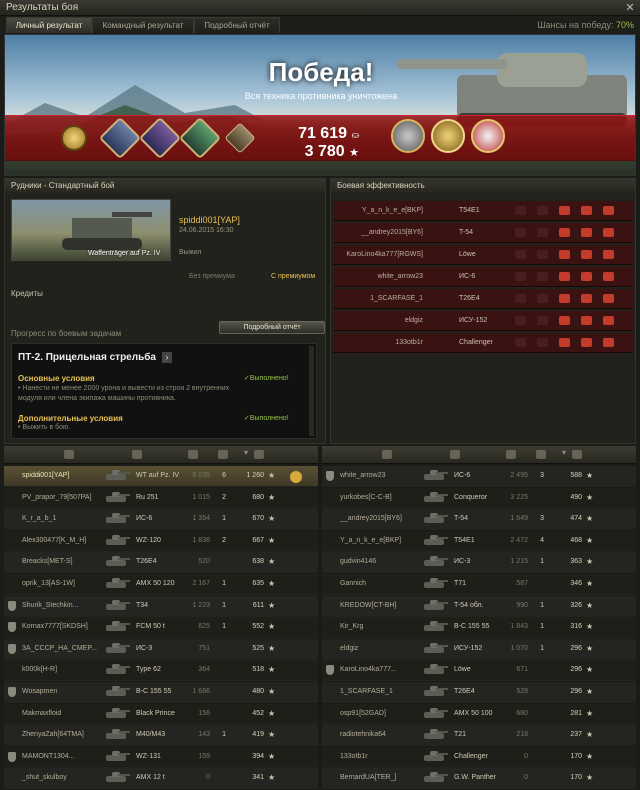  What do you see at coordinates (161, 757) in the screenshot?
I see `ally-row: MAMONT1304... WZ-131 159 394 ★` at bounding box center [161, 757].